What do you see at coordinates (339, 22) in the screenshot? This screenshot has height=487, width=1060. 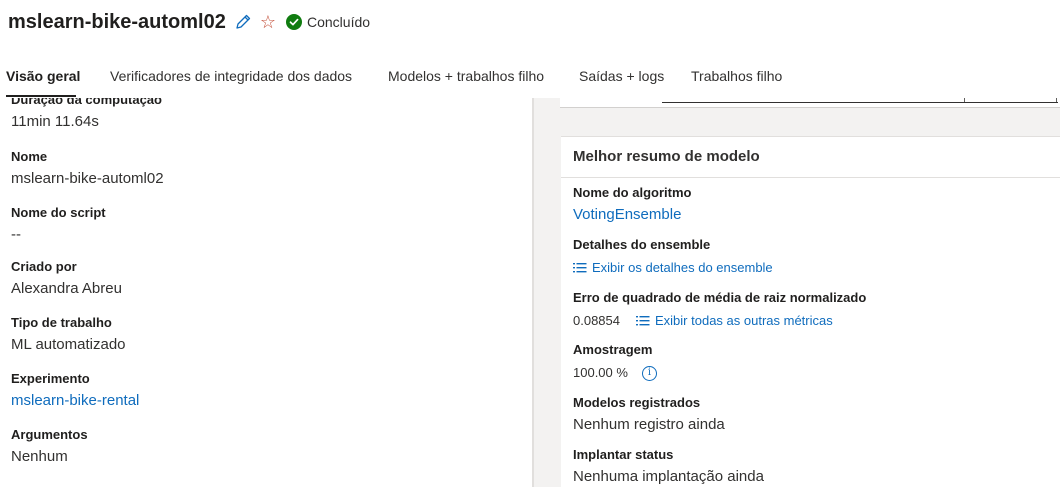 I see `status-label: Concluído` at bounding box center [339, 22].